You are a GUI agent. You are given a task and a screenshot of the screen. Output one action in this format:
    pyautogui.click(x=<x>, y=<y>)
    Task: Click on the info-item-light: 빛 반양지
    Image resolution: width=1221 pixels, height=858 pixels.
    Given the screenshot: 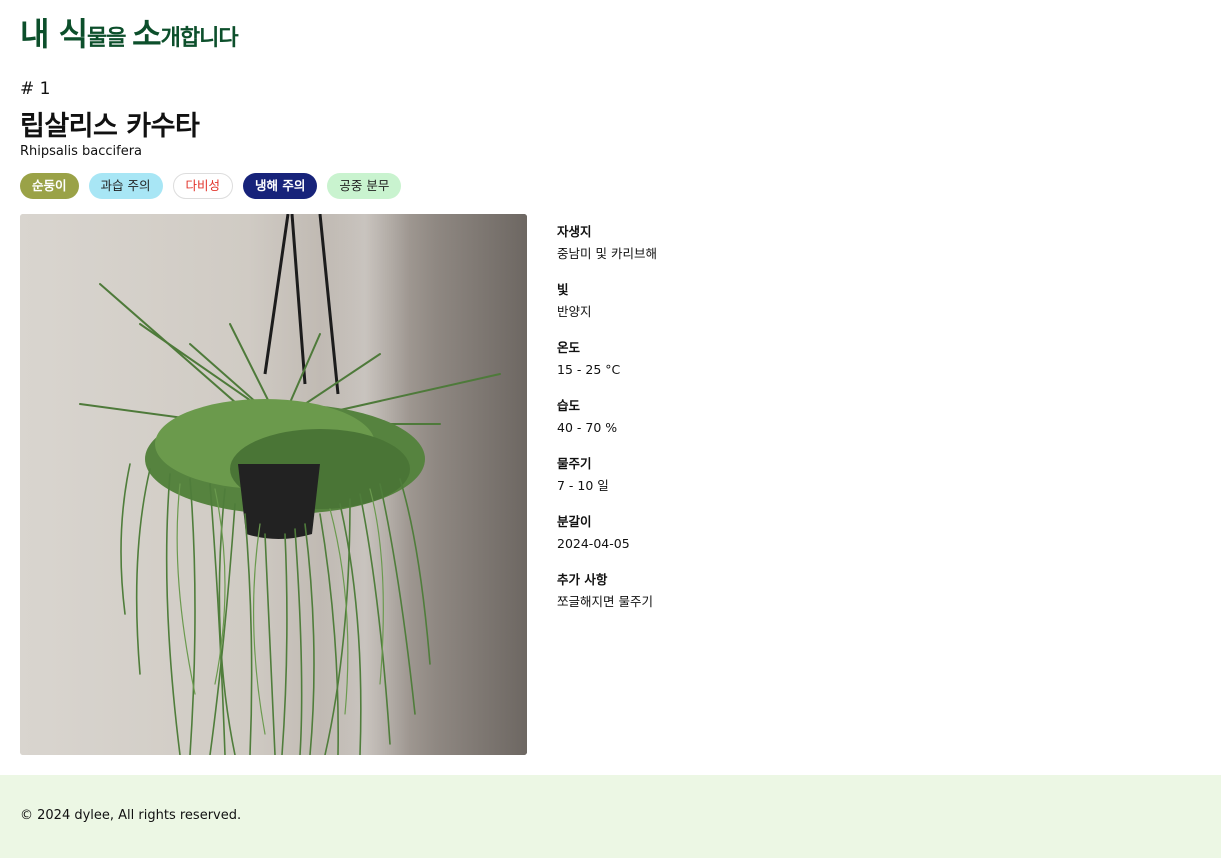 What is the action you would take?
    pyautogui.click(x=707, y=309)
    